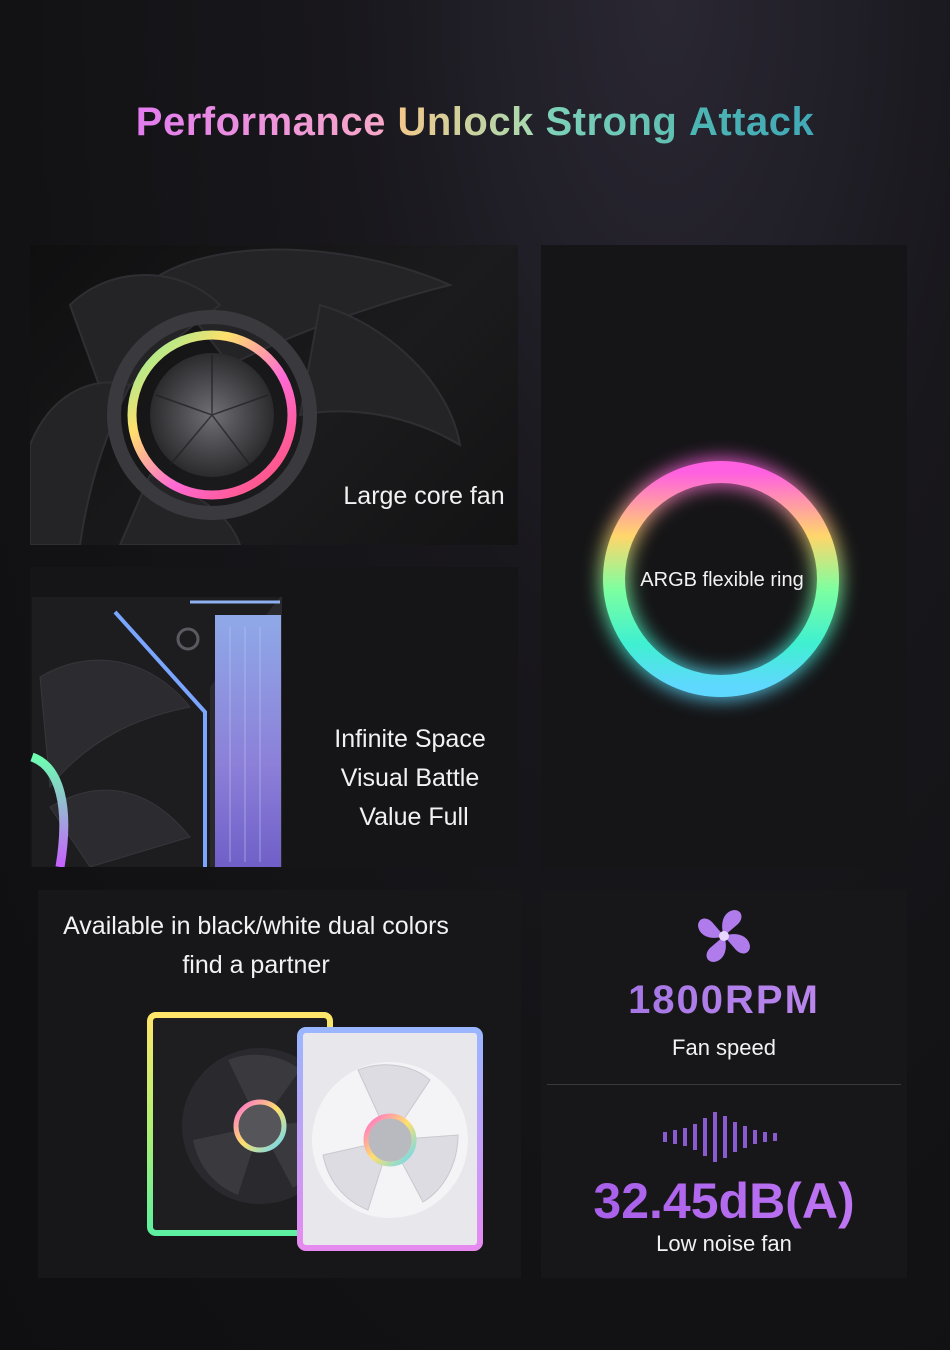 The width and height of the screenshot is (950, 1350). I want to click on title-word-2: Unlock, so click(465, 122).